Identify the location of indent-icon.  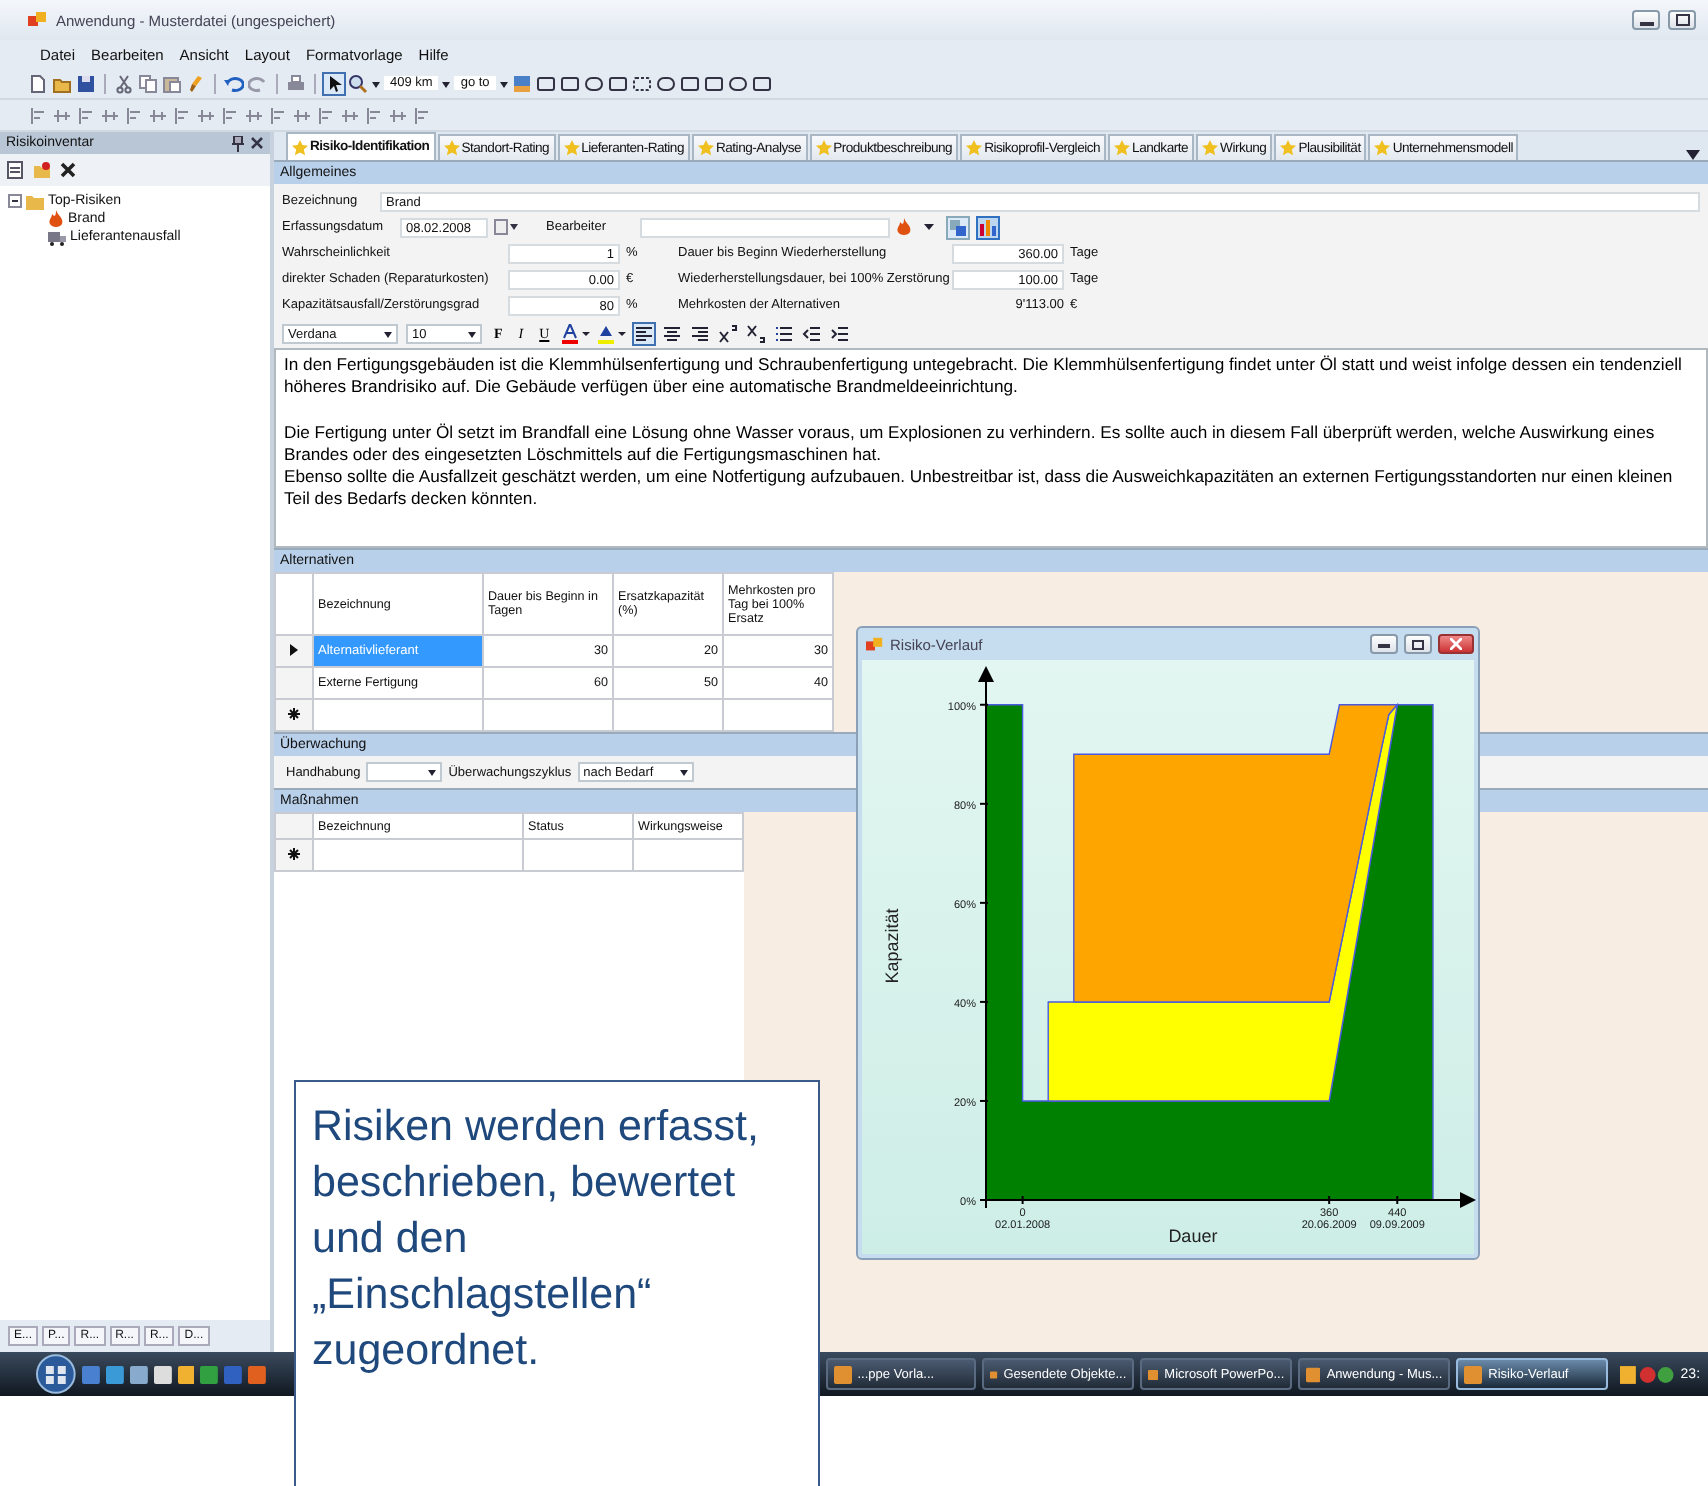
(839, 334).